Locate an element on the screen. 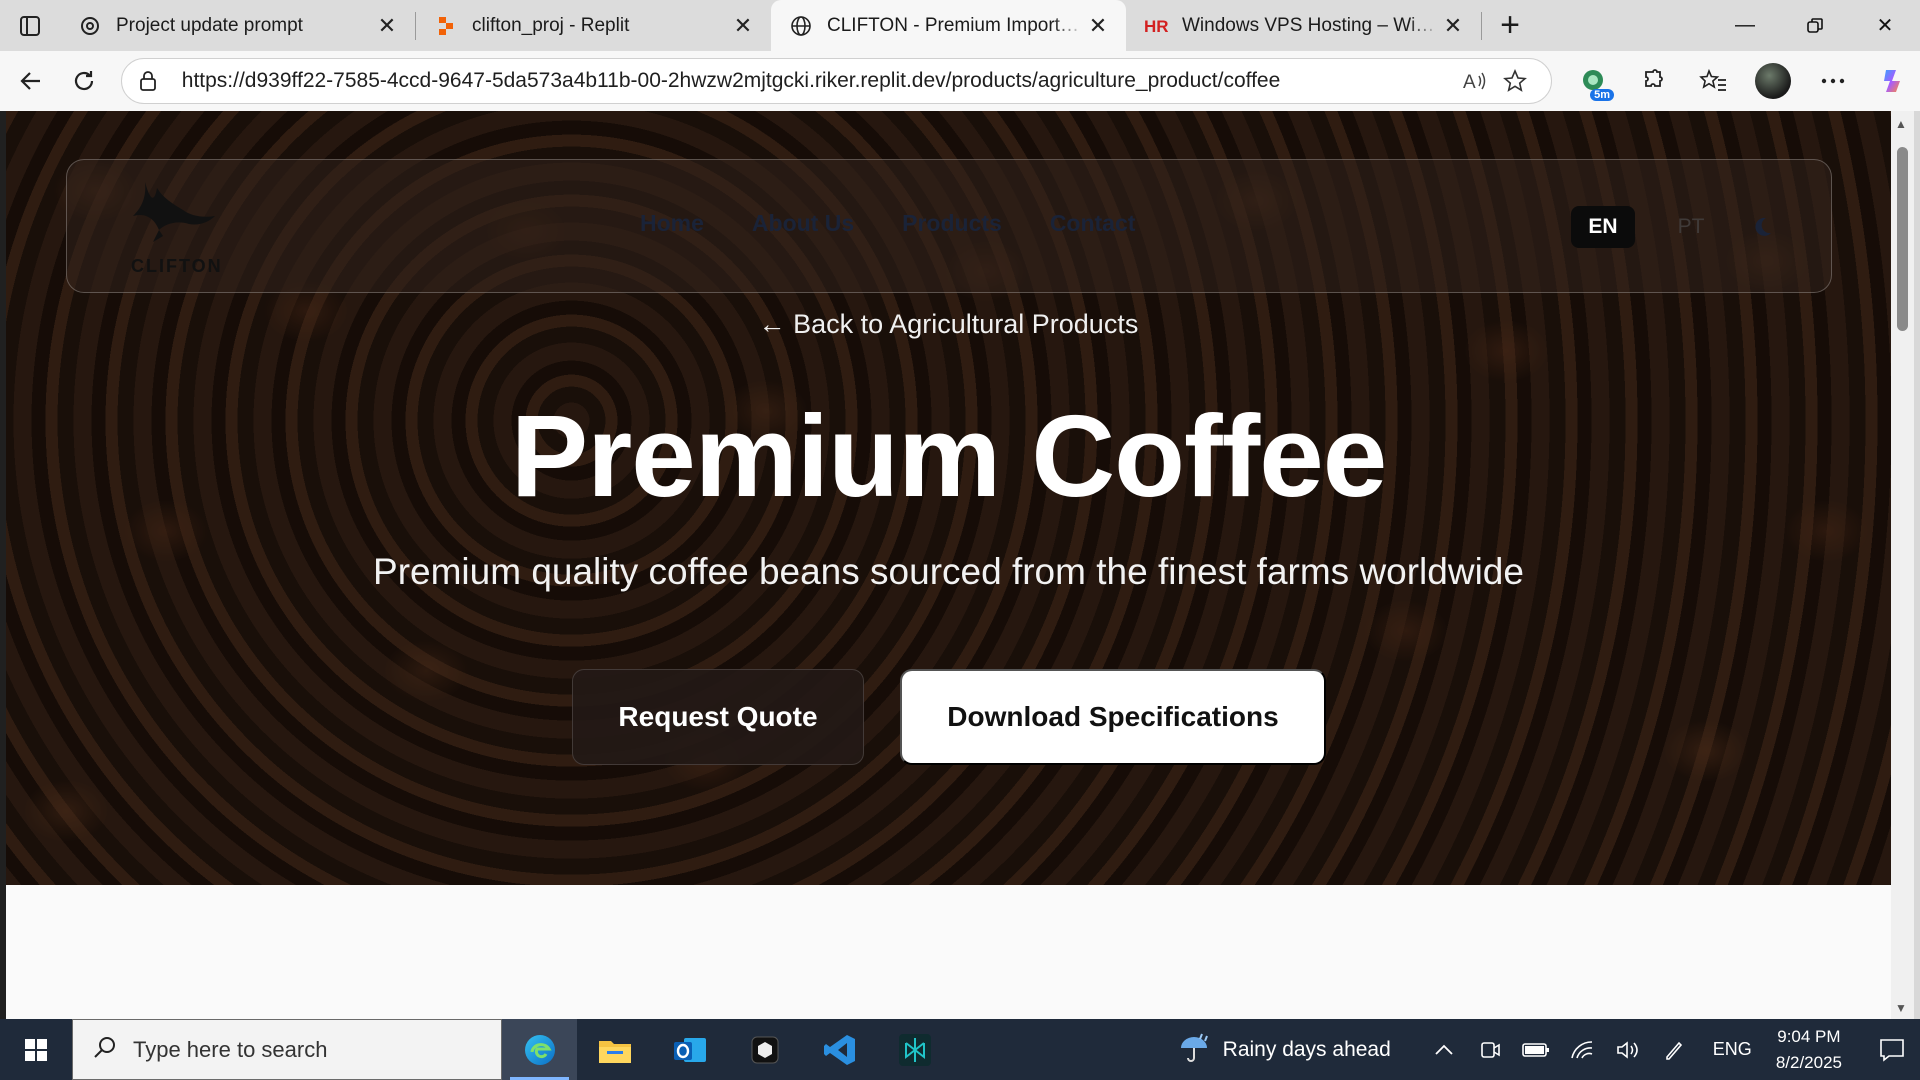  tab-replit: clifton_proj - Replit ✕ is located at coordinates (593, 25).